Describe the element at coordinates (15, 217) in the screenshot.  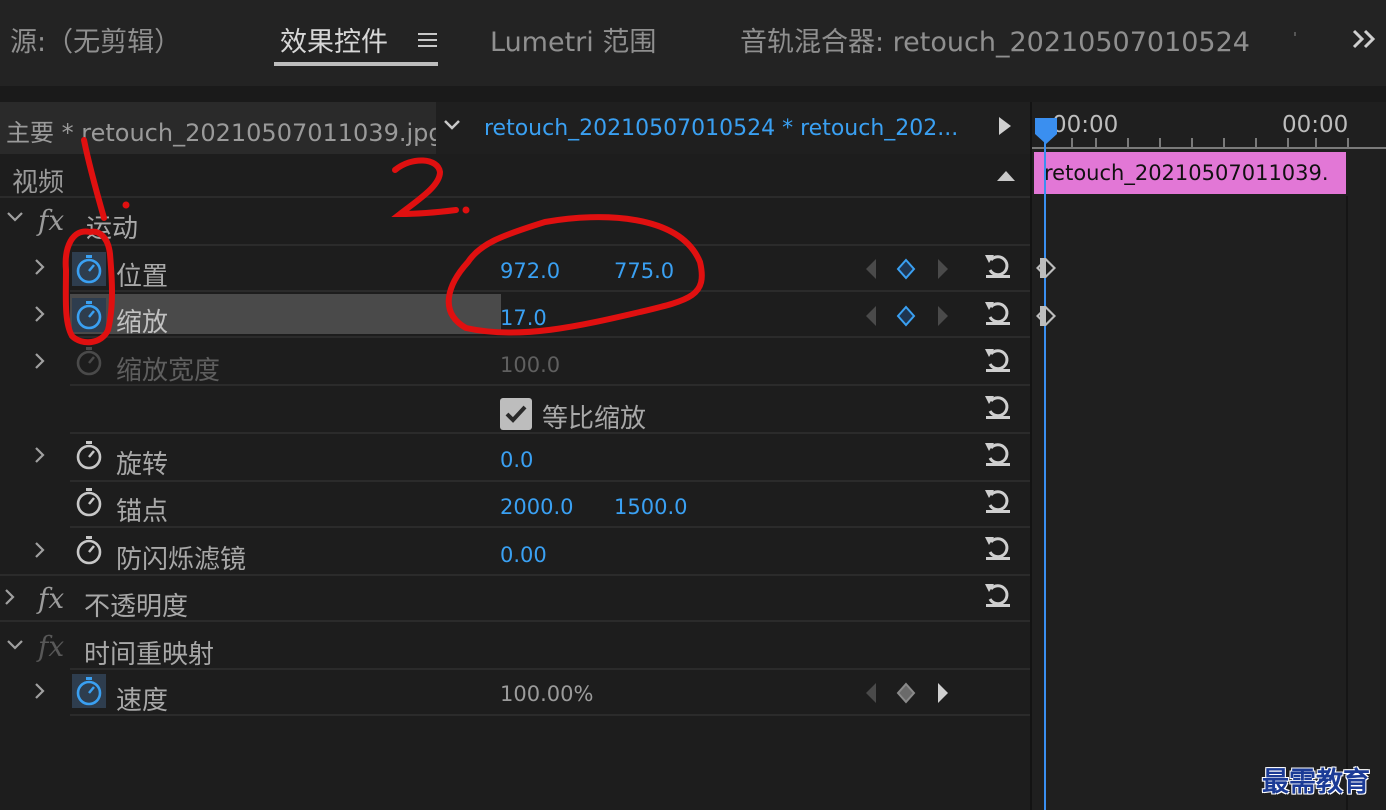
I see `expand-motion-chevron-icon` at that location.